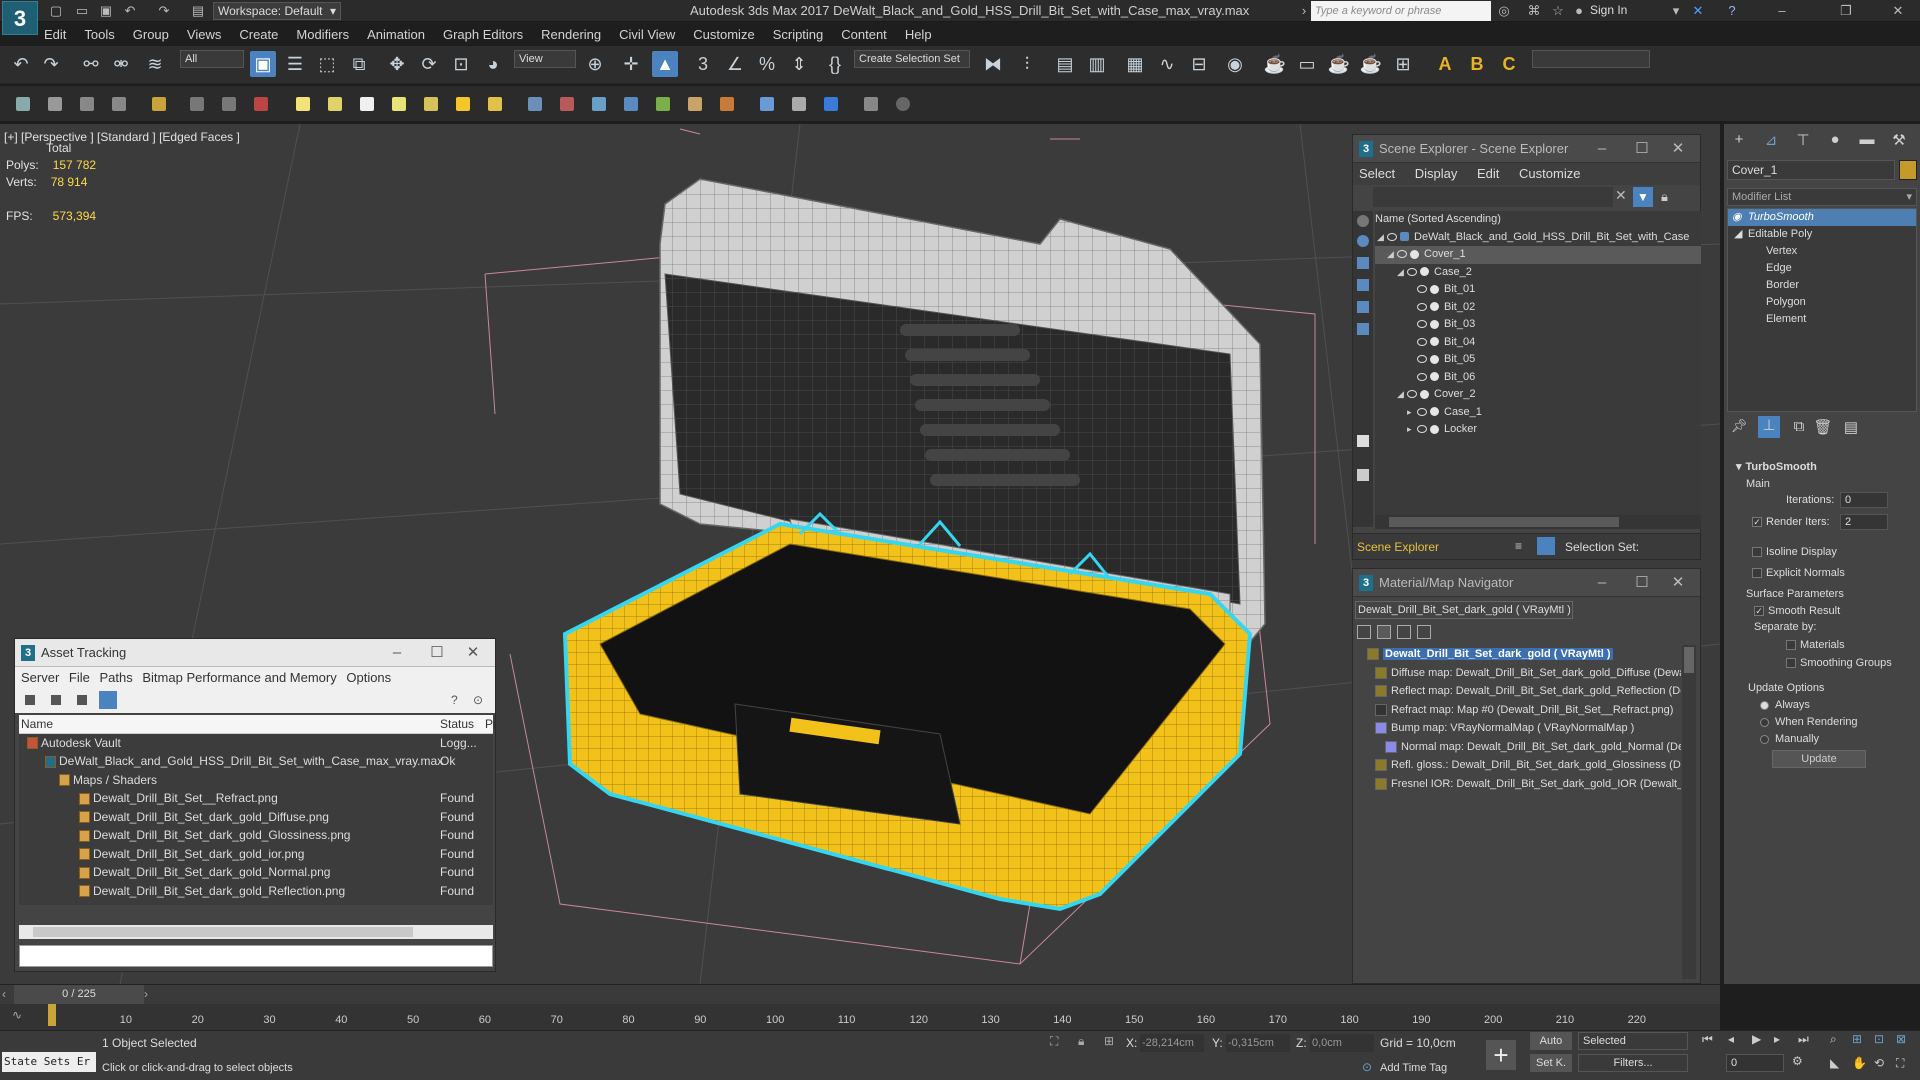  What do you see at coordinates (1363, 329) in the screenshot?
I see `display-helpers-icon` at bounding box center [1363, 329].